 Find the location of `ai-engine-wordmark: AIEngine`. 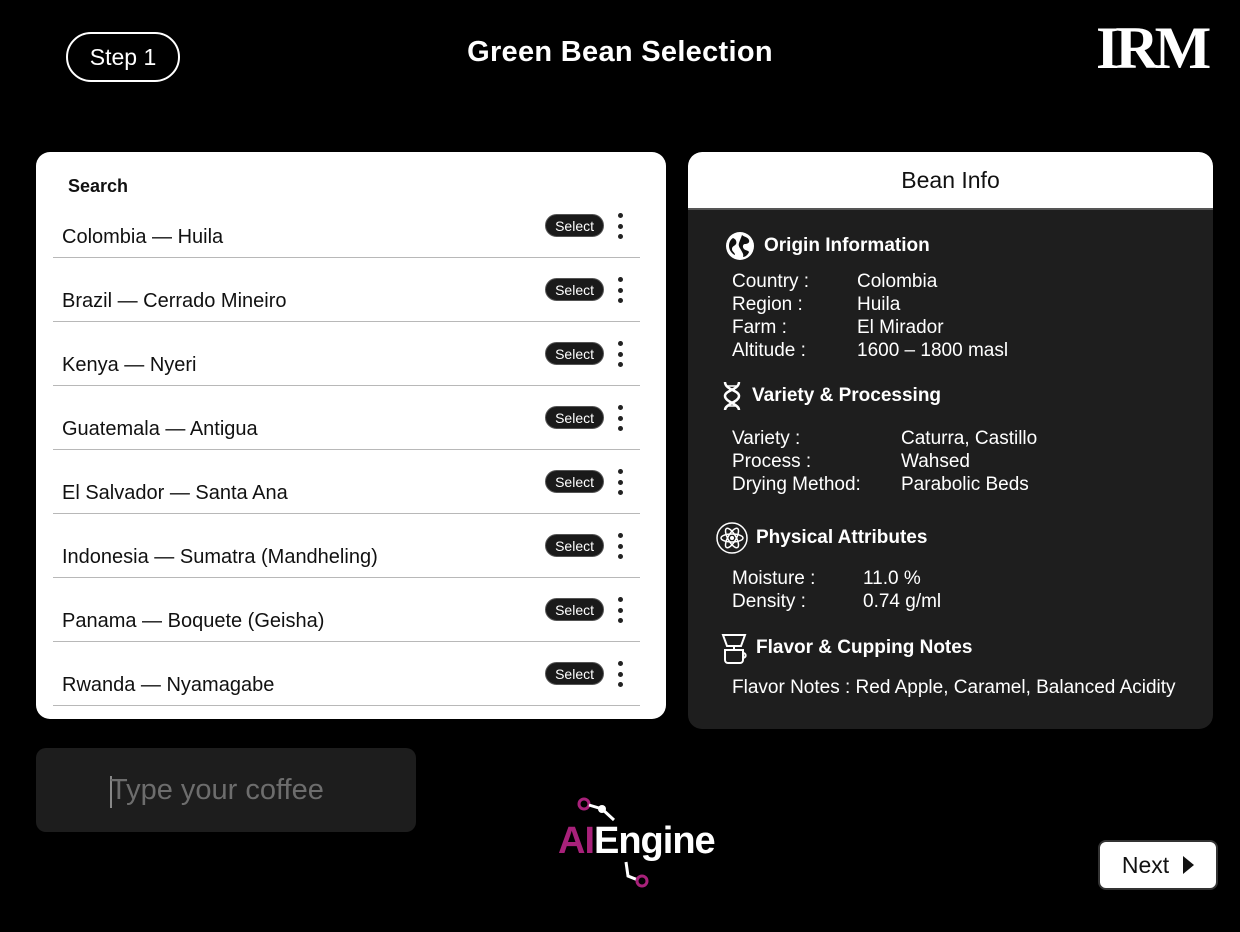

ai-engine-wordmark: AIEngine is located at coordinates (637, 841).